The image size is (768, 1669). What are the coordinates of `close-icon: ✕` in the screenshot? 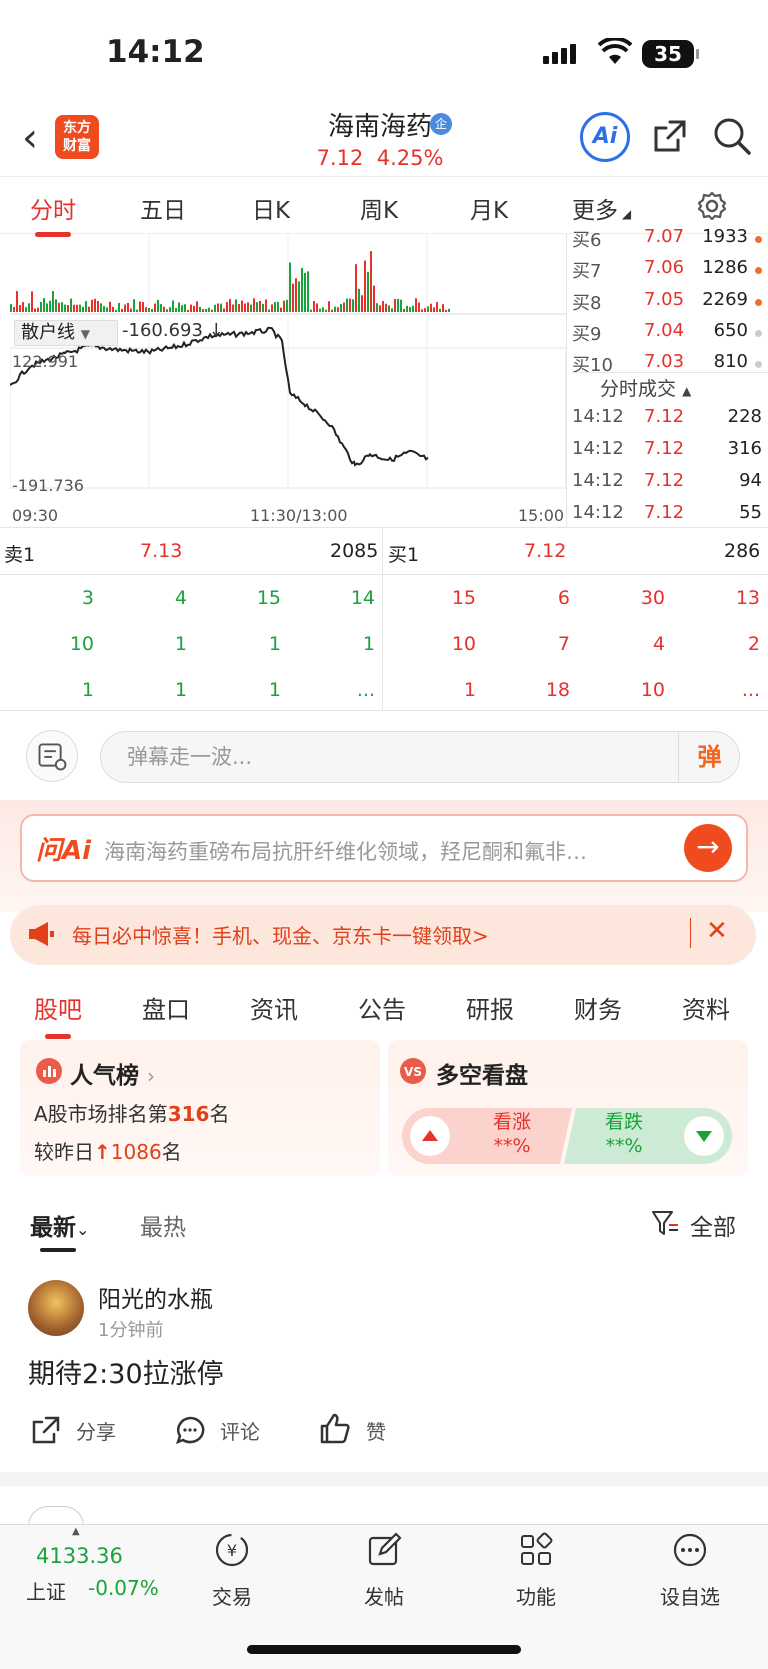 It's located at (717, 931).